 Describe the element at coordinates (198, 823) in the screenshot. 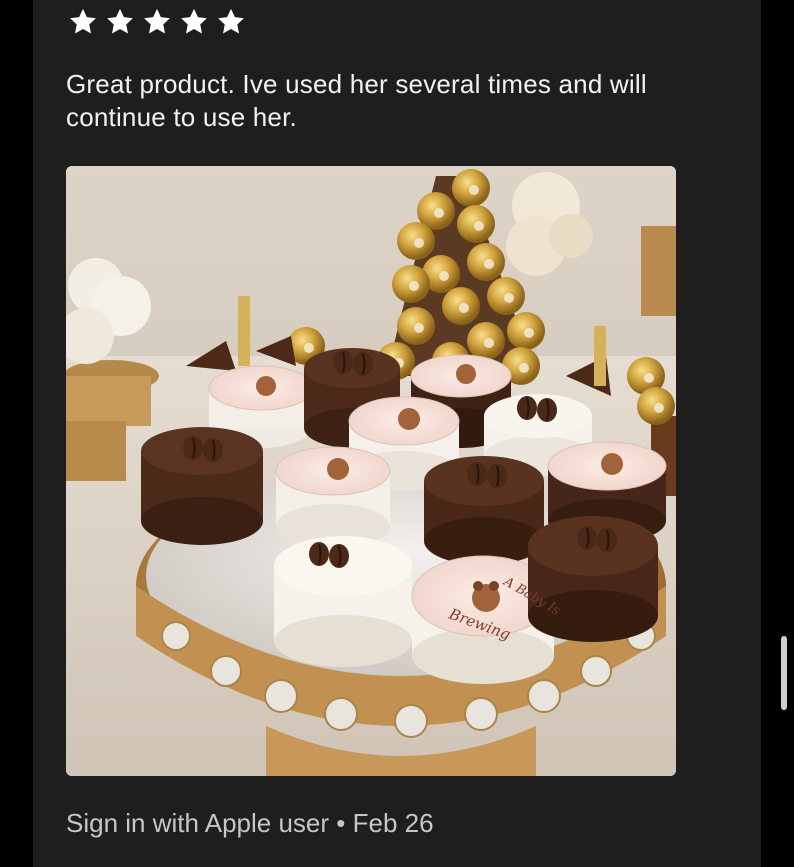

I see `review-author: Sign in with Apple user` at that location.